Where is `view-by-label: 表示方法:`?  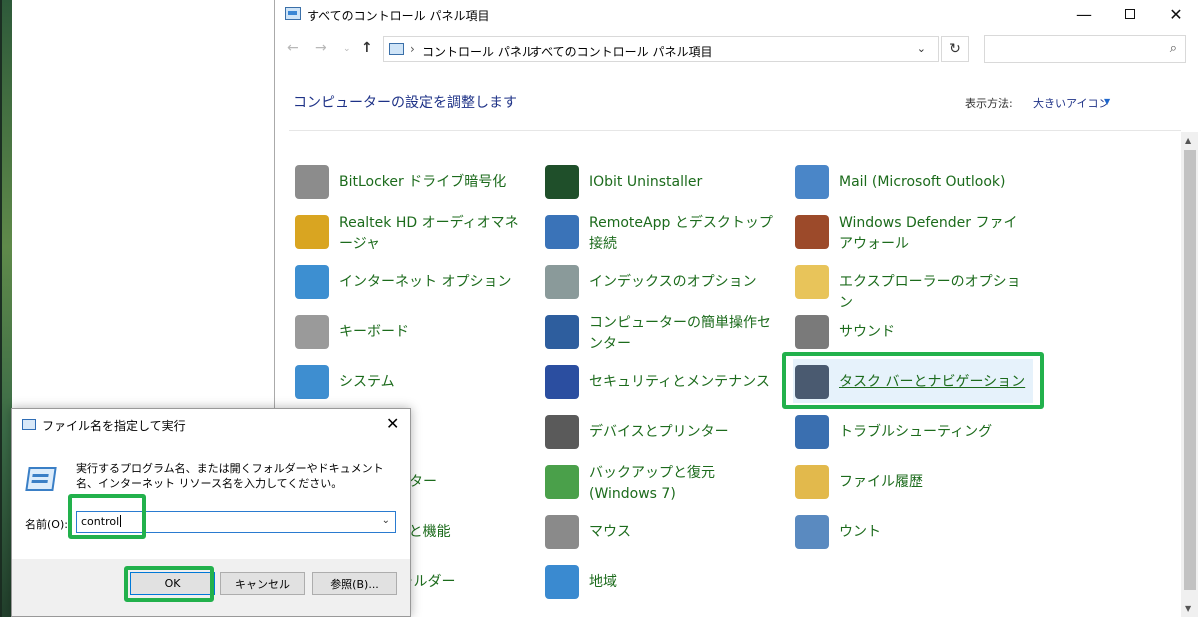 view-by-label: 表示方法: is located at coordinates (989, 103).